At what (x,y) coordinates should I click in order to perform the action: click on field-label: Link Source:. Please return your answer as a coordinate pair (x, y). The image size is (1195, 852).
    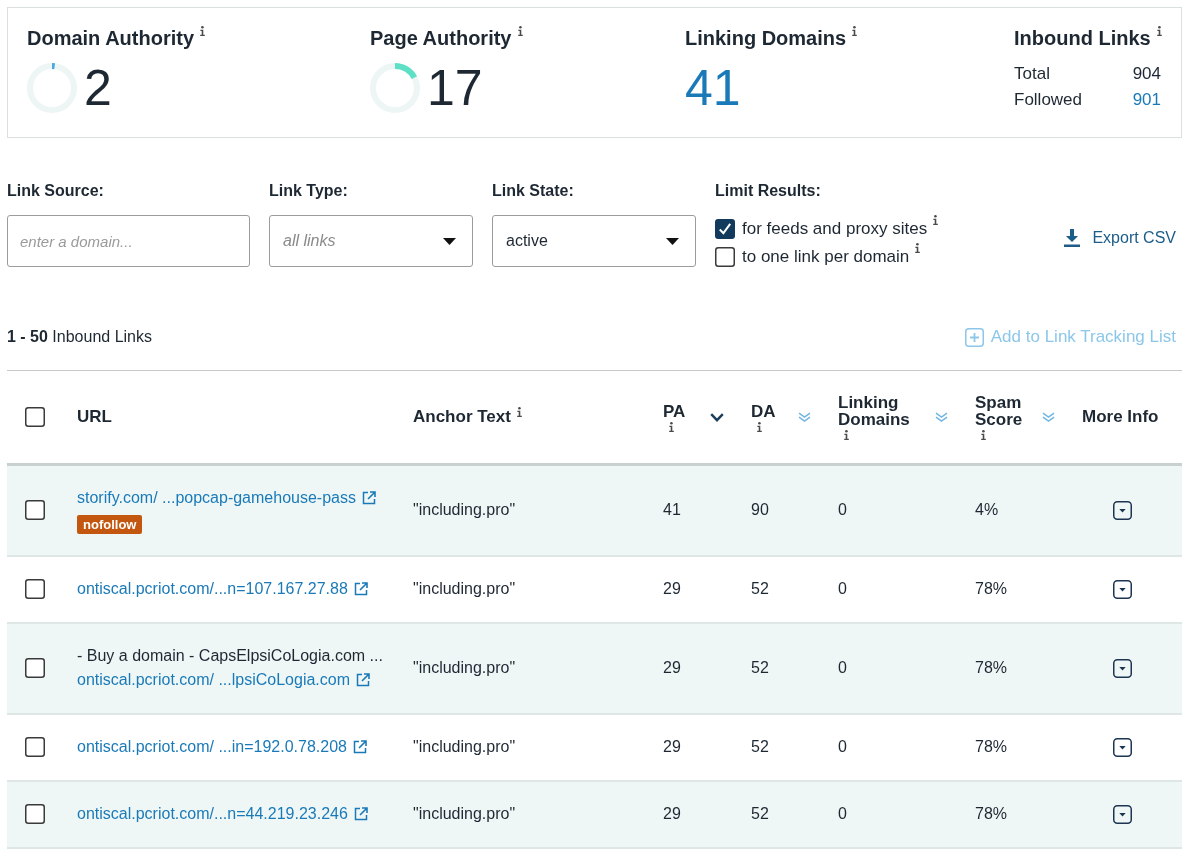
    Looking at the image, I should click on (56, 191).